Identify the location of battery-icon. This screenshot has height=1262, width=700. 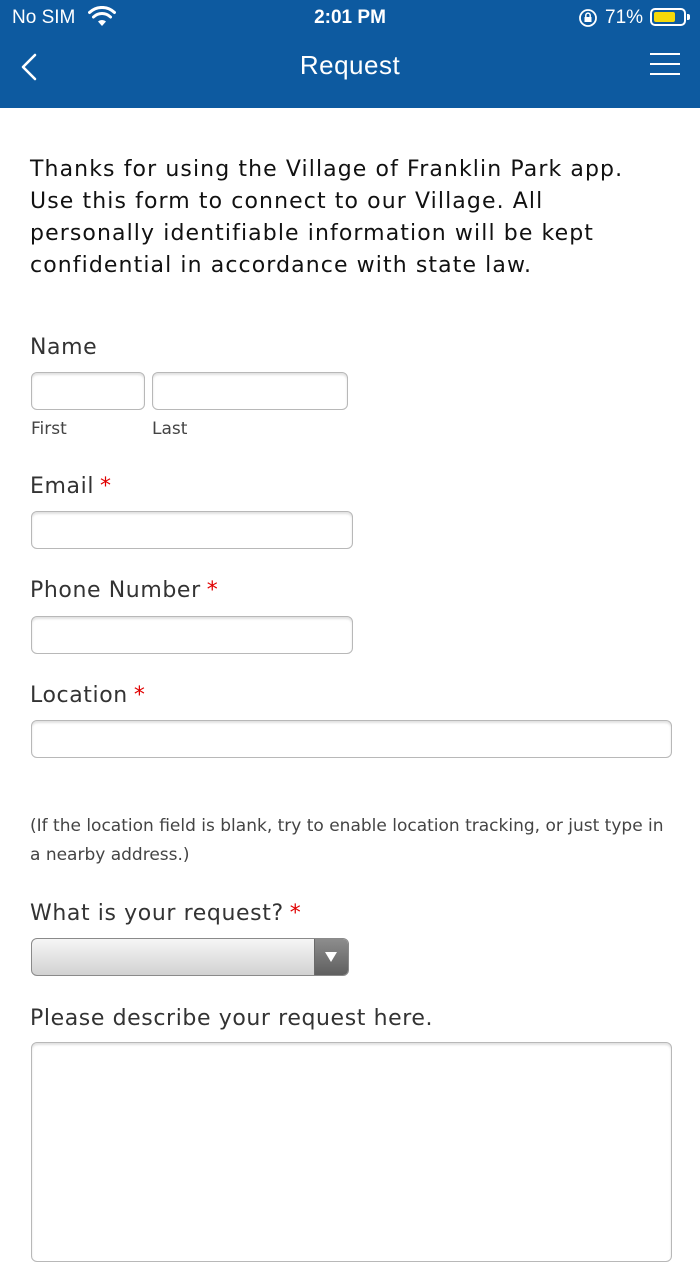
(670, 17).